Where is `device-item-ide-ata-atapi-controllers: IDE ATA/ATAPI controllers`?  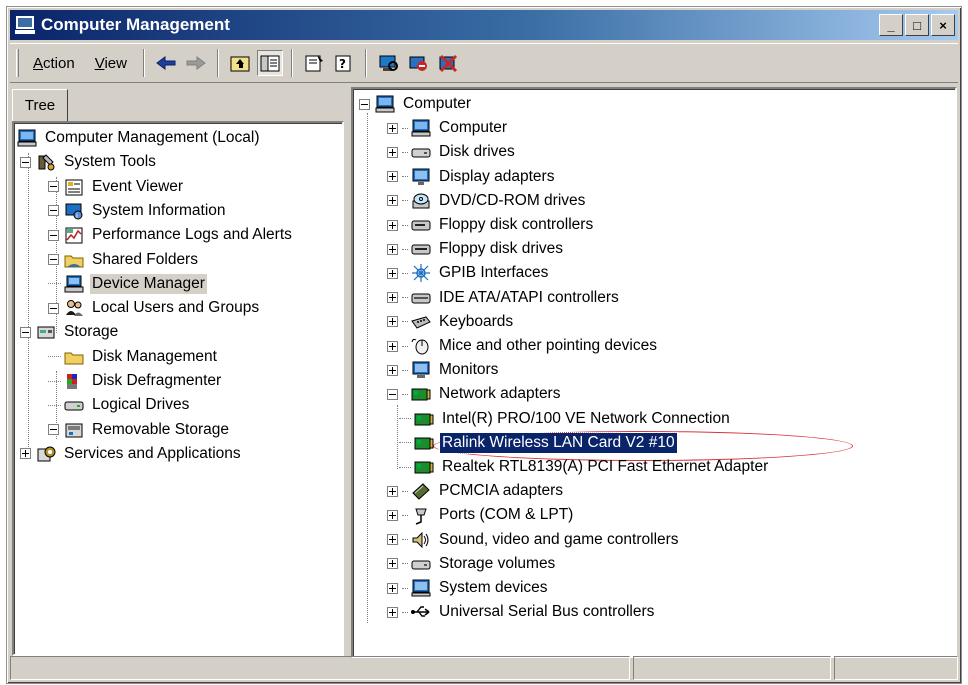 device-item-ide-ata-atapi-controllers: IDE ATA/ATAPI controllers is located at coordinates (504, 298).